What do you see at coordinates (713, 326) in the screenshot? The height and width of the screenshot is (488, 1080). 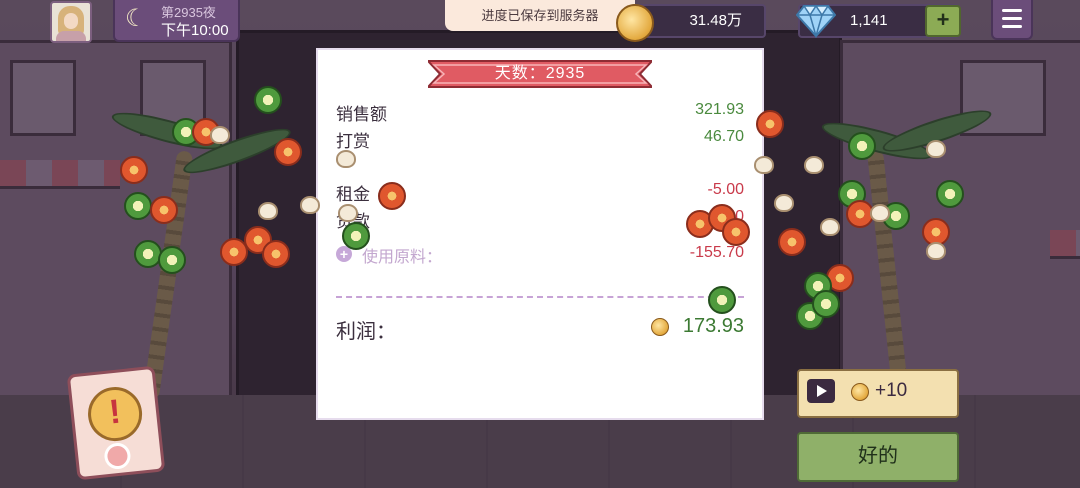 I see `profit-value: 173.93` at bounding box center [713, 326].